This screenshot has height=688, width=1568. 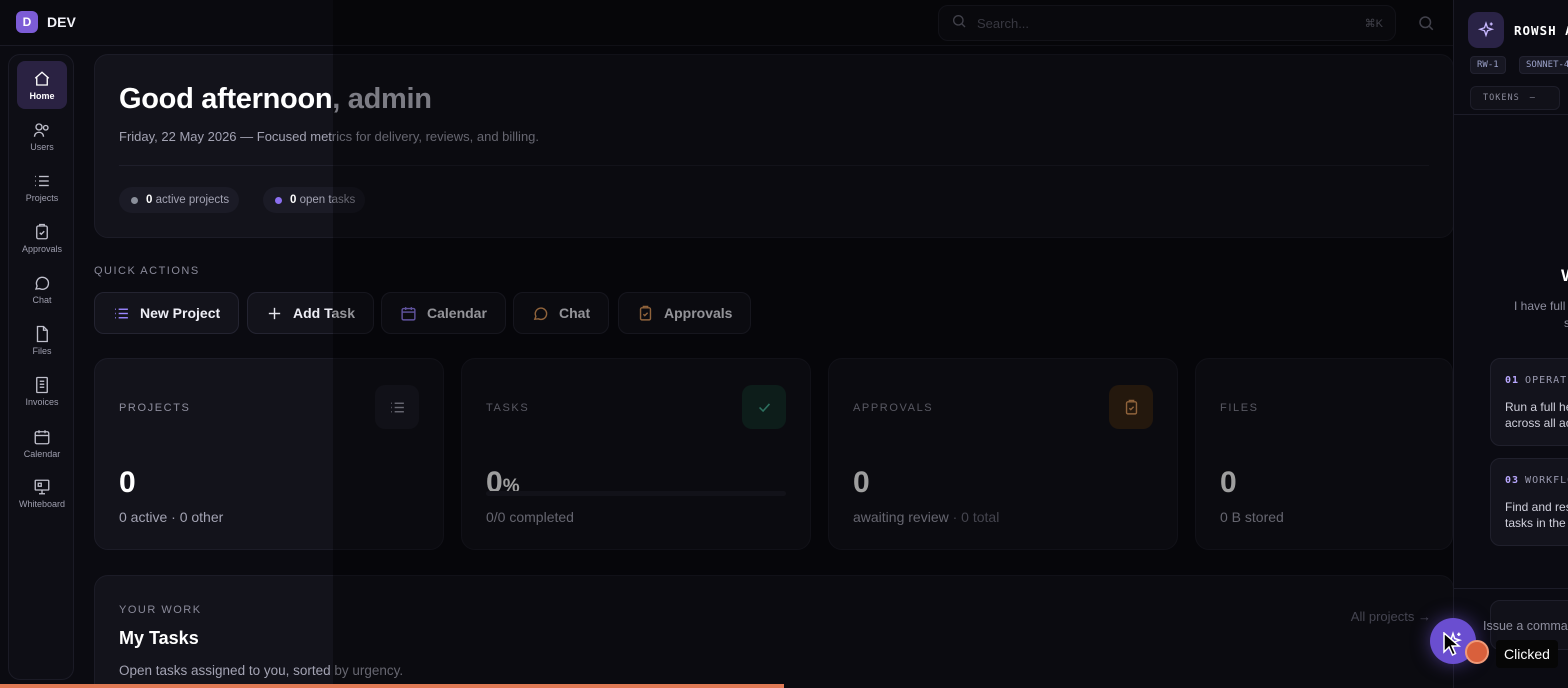 What do you see at coordinates (1543, 65) in the screenshot?
I see `model-chip: SONNET-4` at bounding box center [1543, 65].